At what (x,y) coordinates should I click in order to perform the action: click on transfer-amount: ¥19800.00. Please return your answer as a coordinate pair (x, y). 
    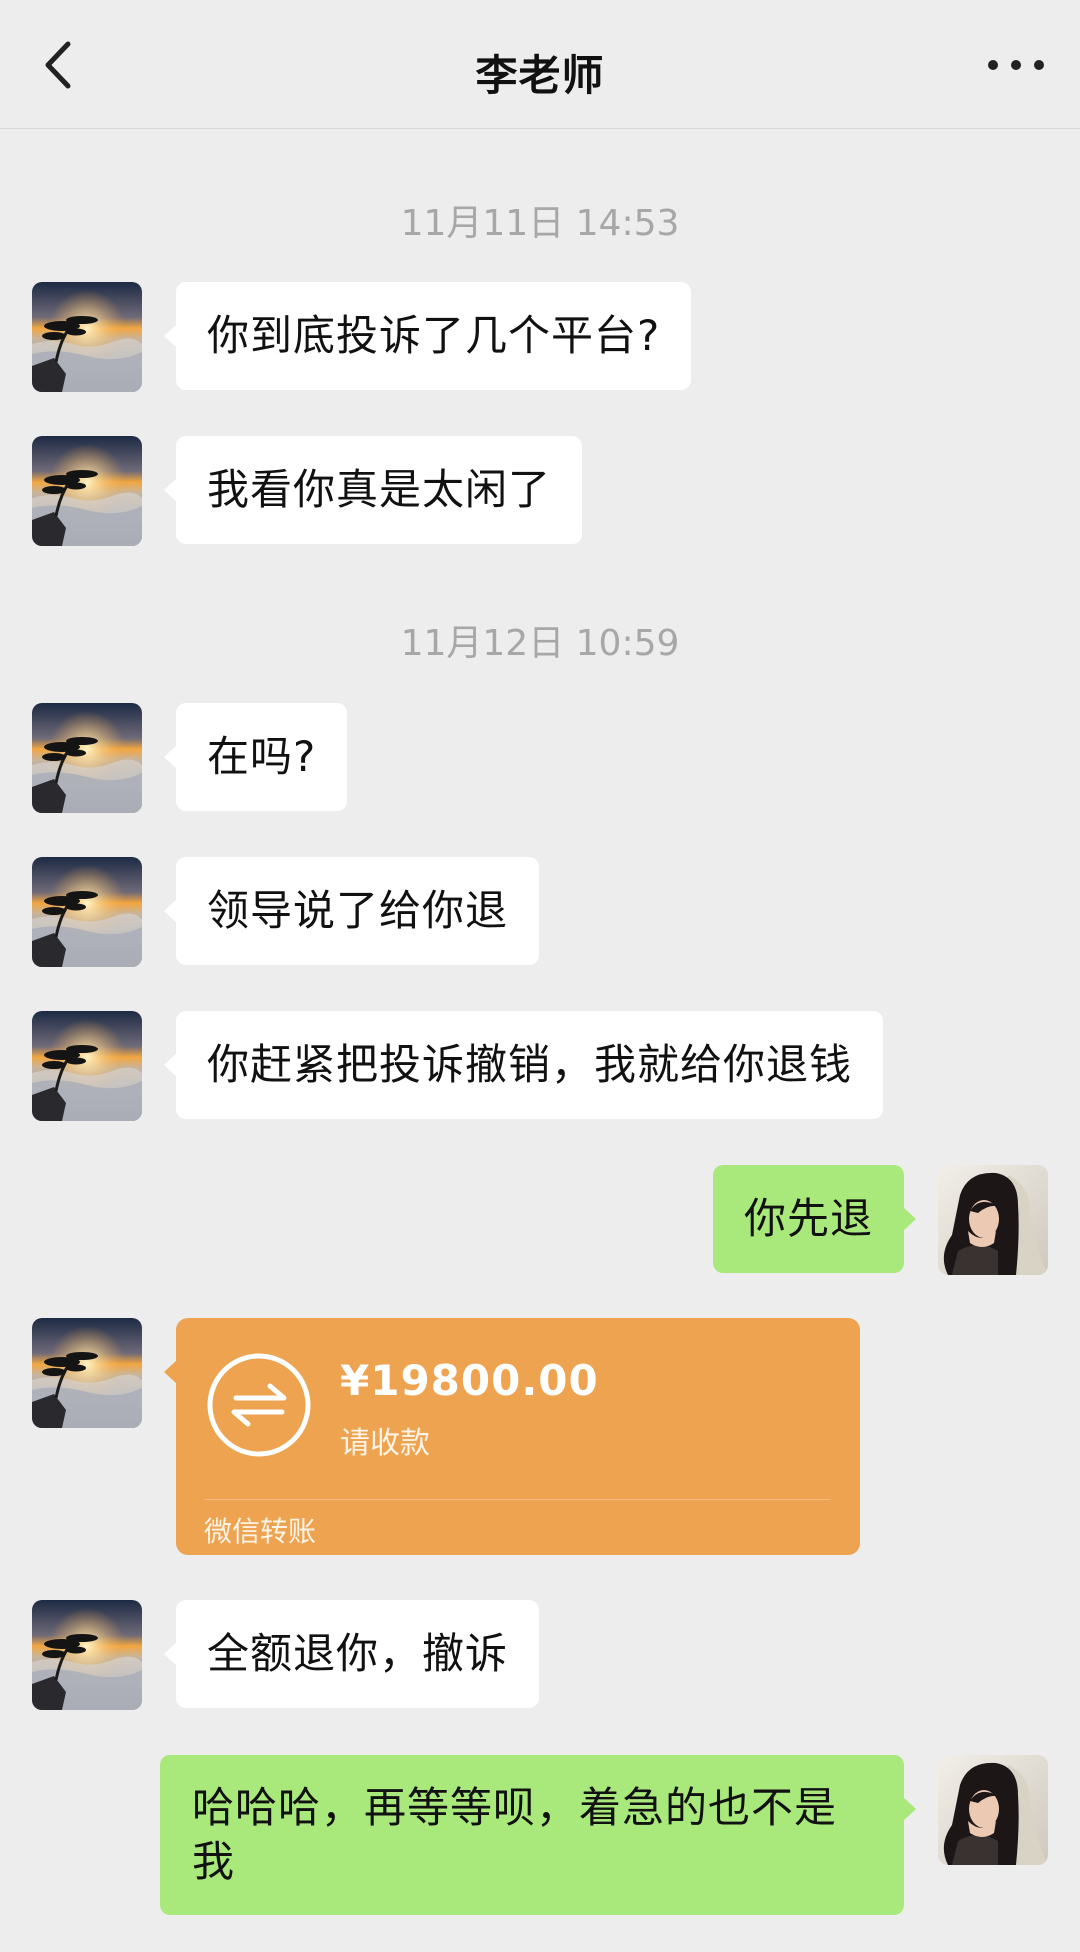
    Looking at the image, I should click on (469, 1380).